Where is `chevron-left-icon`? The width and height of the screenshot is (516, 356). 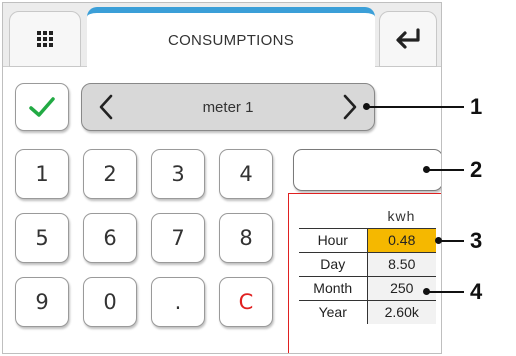
chevron-left-icon is located at coordinates (106, 107).